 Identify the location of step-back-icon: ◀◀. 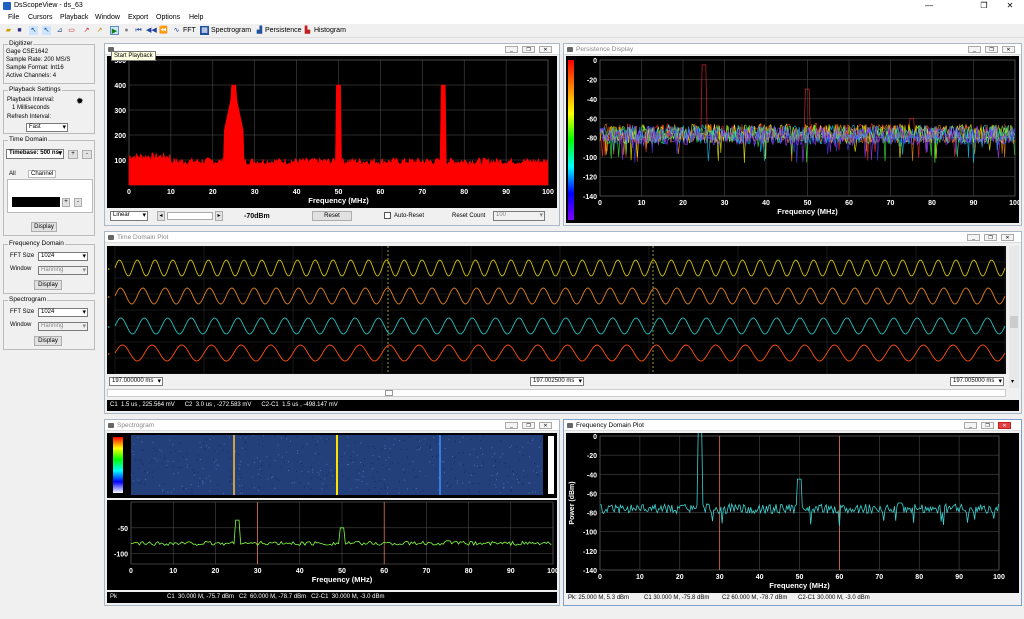
(151, 30).